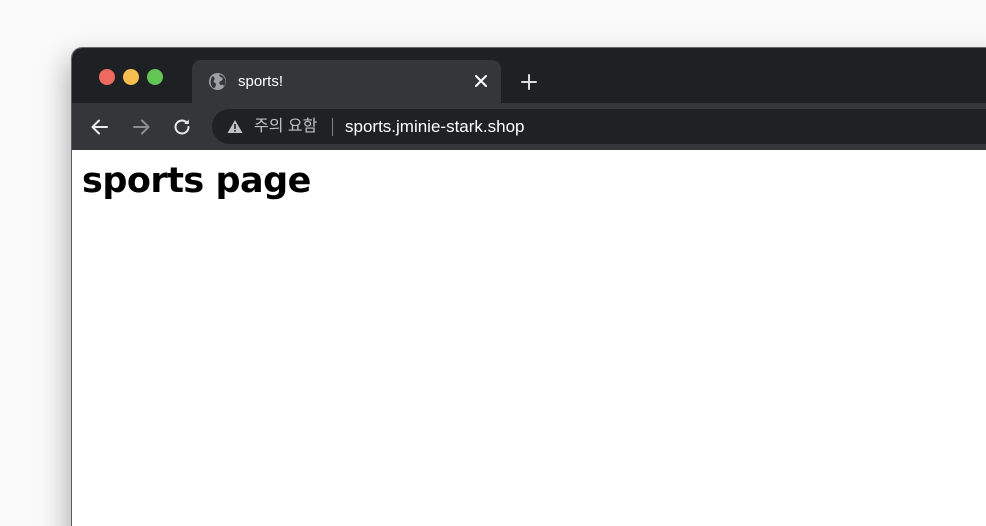  What do you see at coordinates (435, 126) in the screenshot?
I see `url-text: sports.jminie-stark.shop` at bounding box center [435, 126].